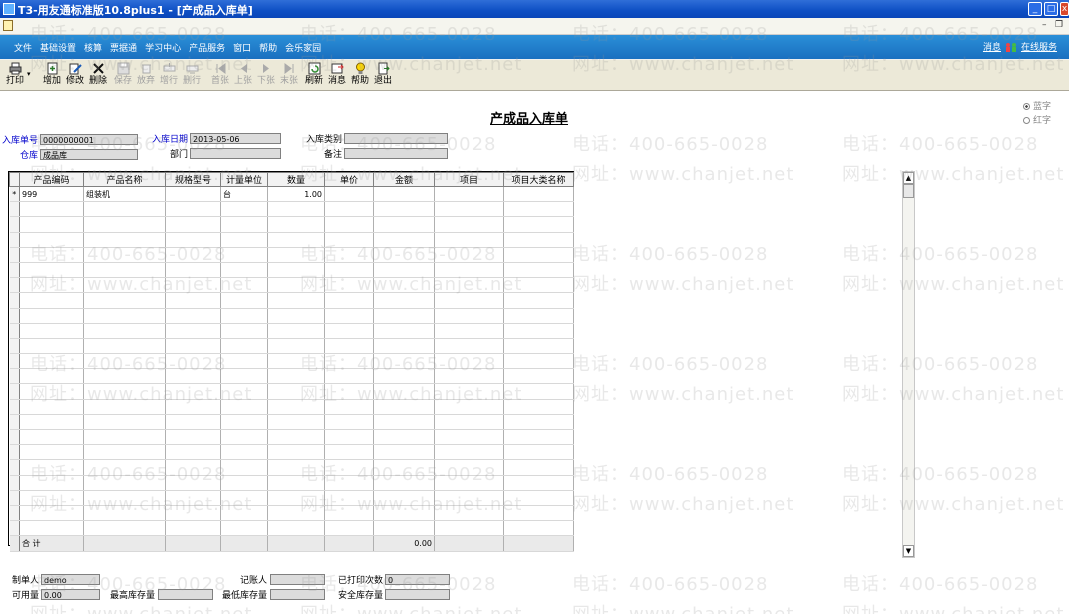 The width and height of the screenshot is (1069, 614). I want to click on max-stock-field, so click(185, 594).